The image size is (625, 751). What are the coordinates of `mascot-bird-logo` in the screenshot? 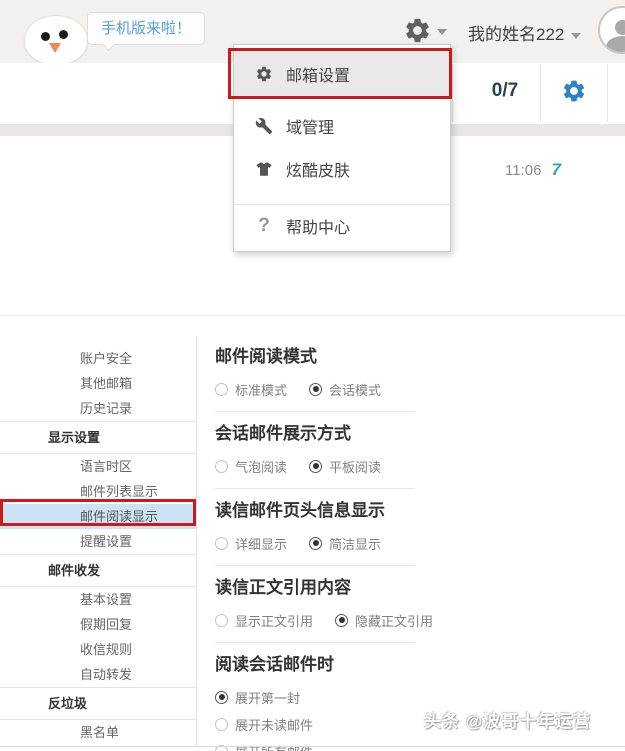 It's located at (57, 39).